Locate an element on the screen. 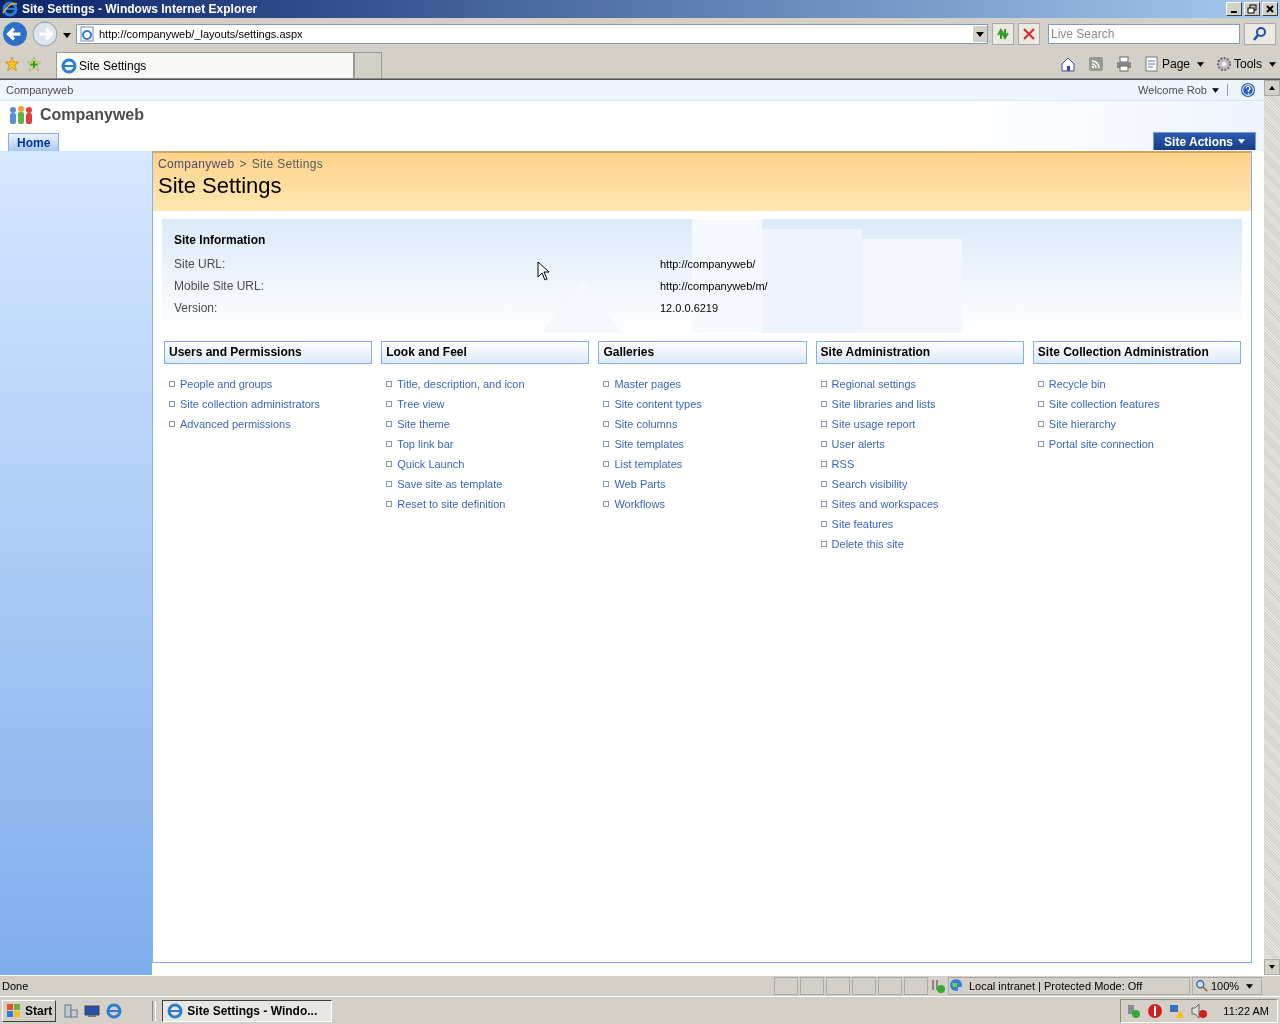 Image resolution: width=1280 pixels, height=1024 pixels. settings-link: Site usage report is located at coordinates (873, 424).